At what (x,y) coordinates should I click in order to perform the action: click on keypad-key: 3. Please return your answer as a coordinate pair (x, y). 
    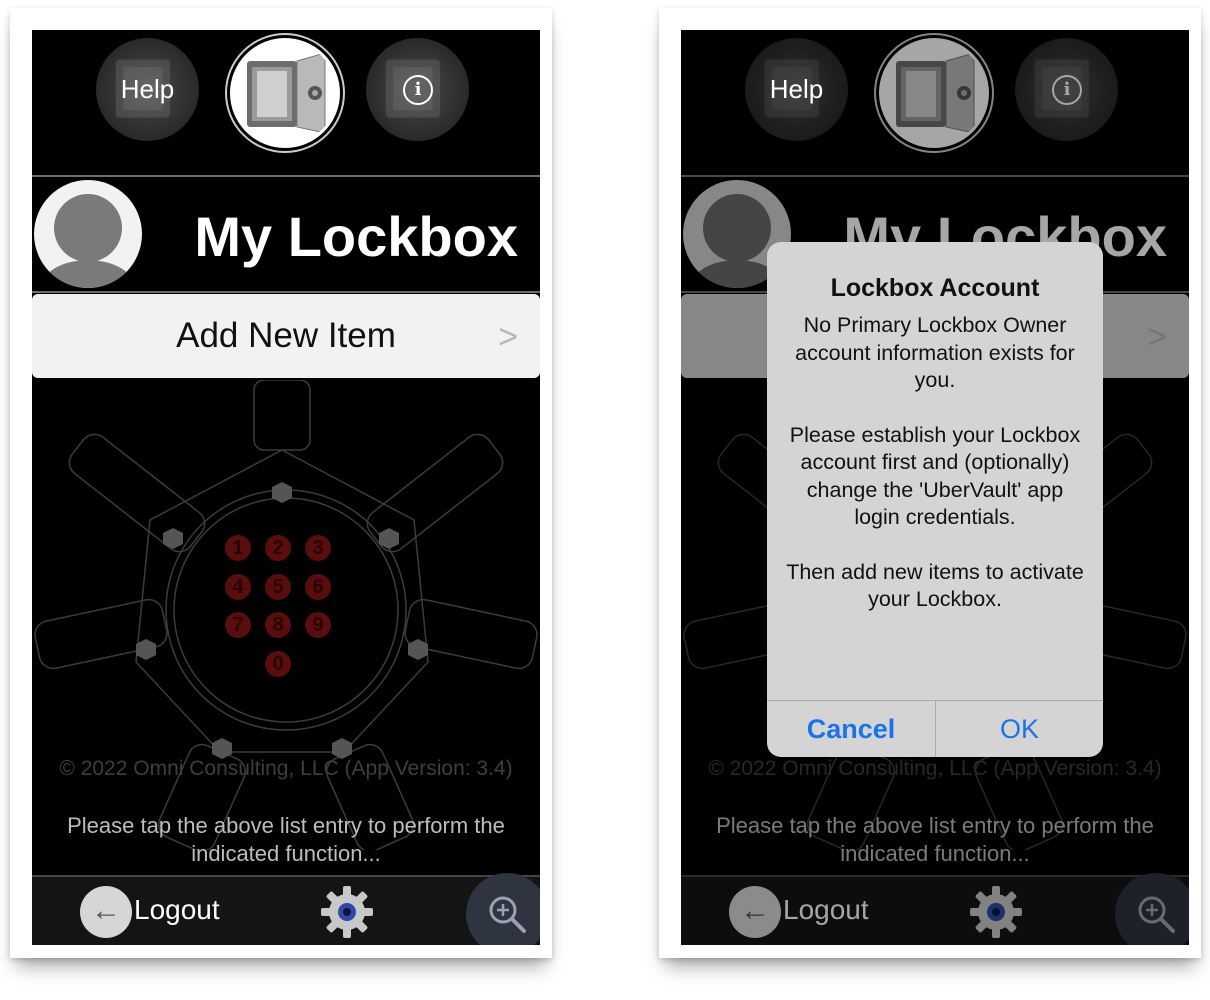
    Looking at the image, I should click on (318, 548).